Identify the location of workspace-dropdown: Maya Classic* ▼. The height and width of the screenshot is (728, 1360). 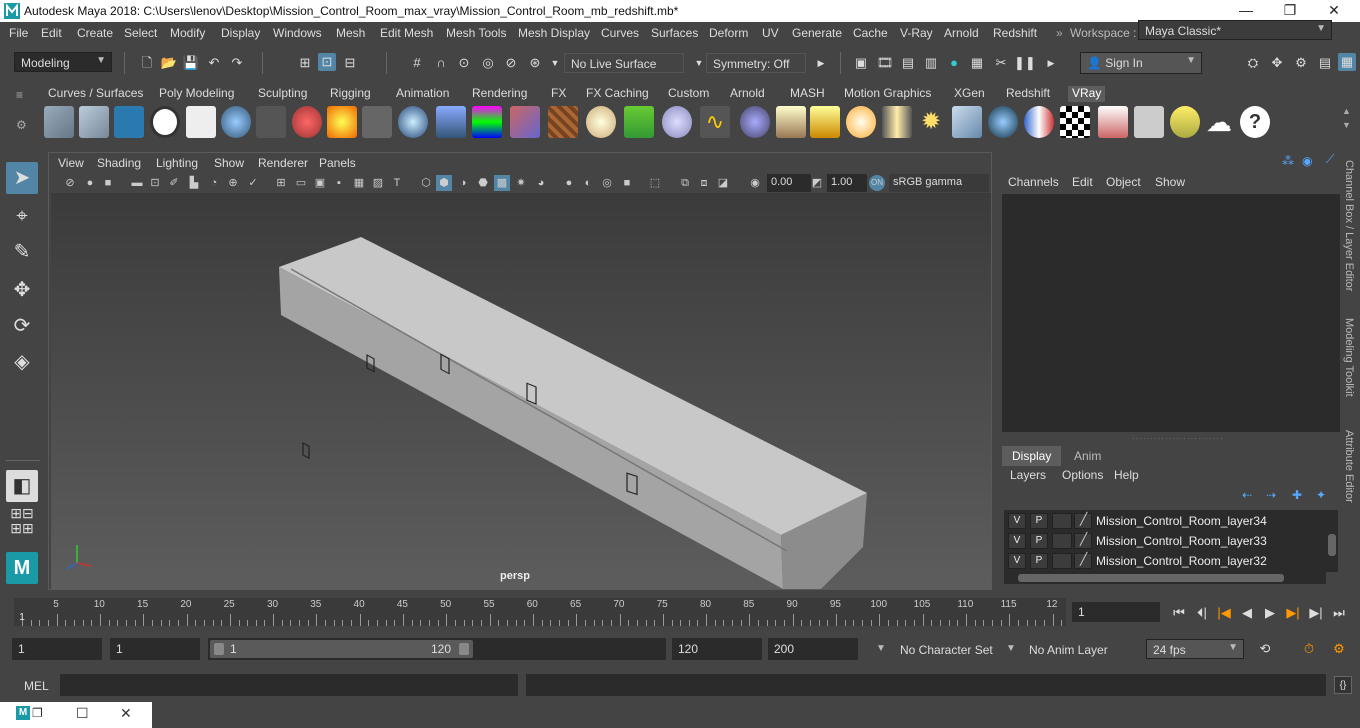
(1235, 30).